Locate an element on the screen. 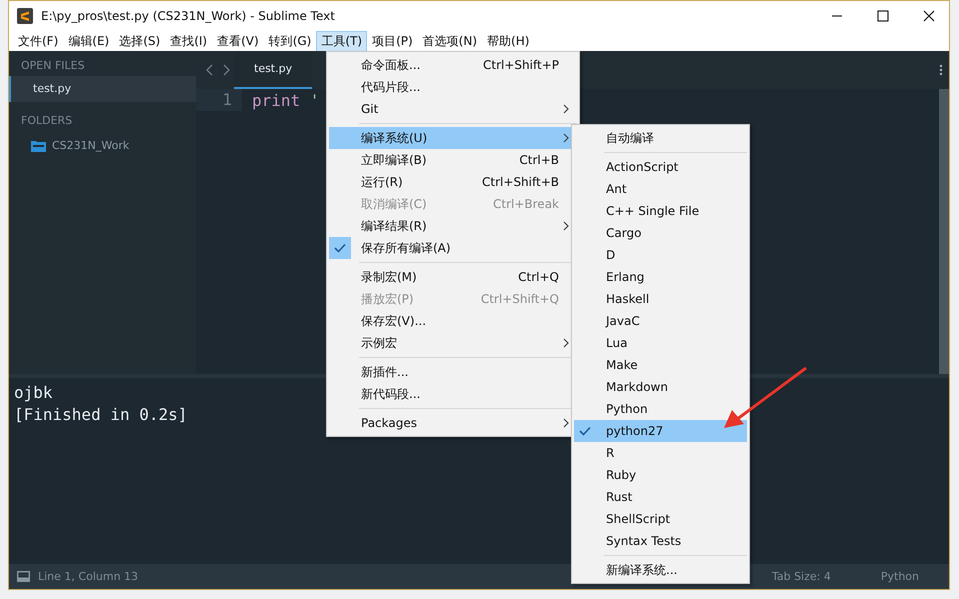 The width and height of the screenshot is (959, 599). menu-item: Ruby is located at coordinates (660, 475).